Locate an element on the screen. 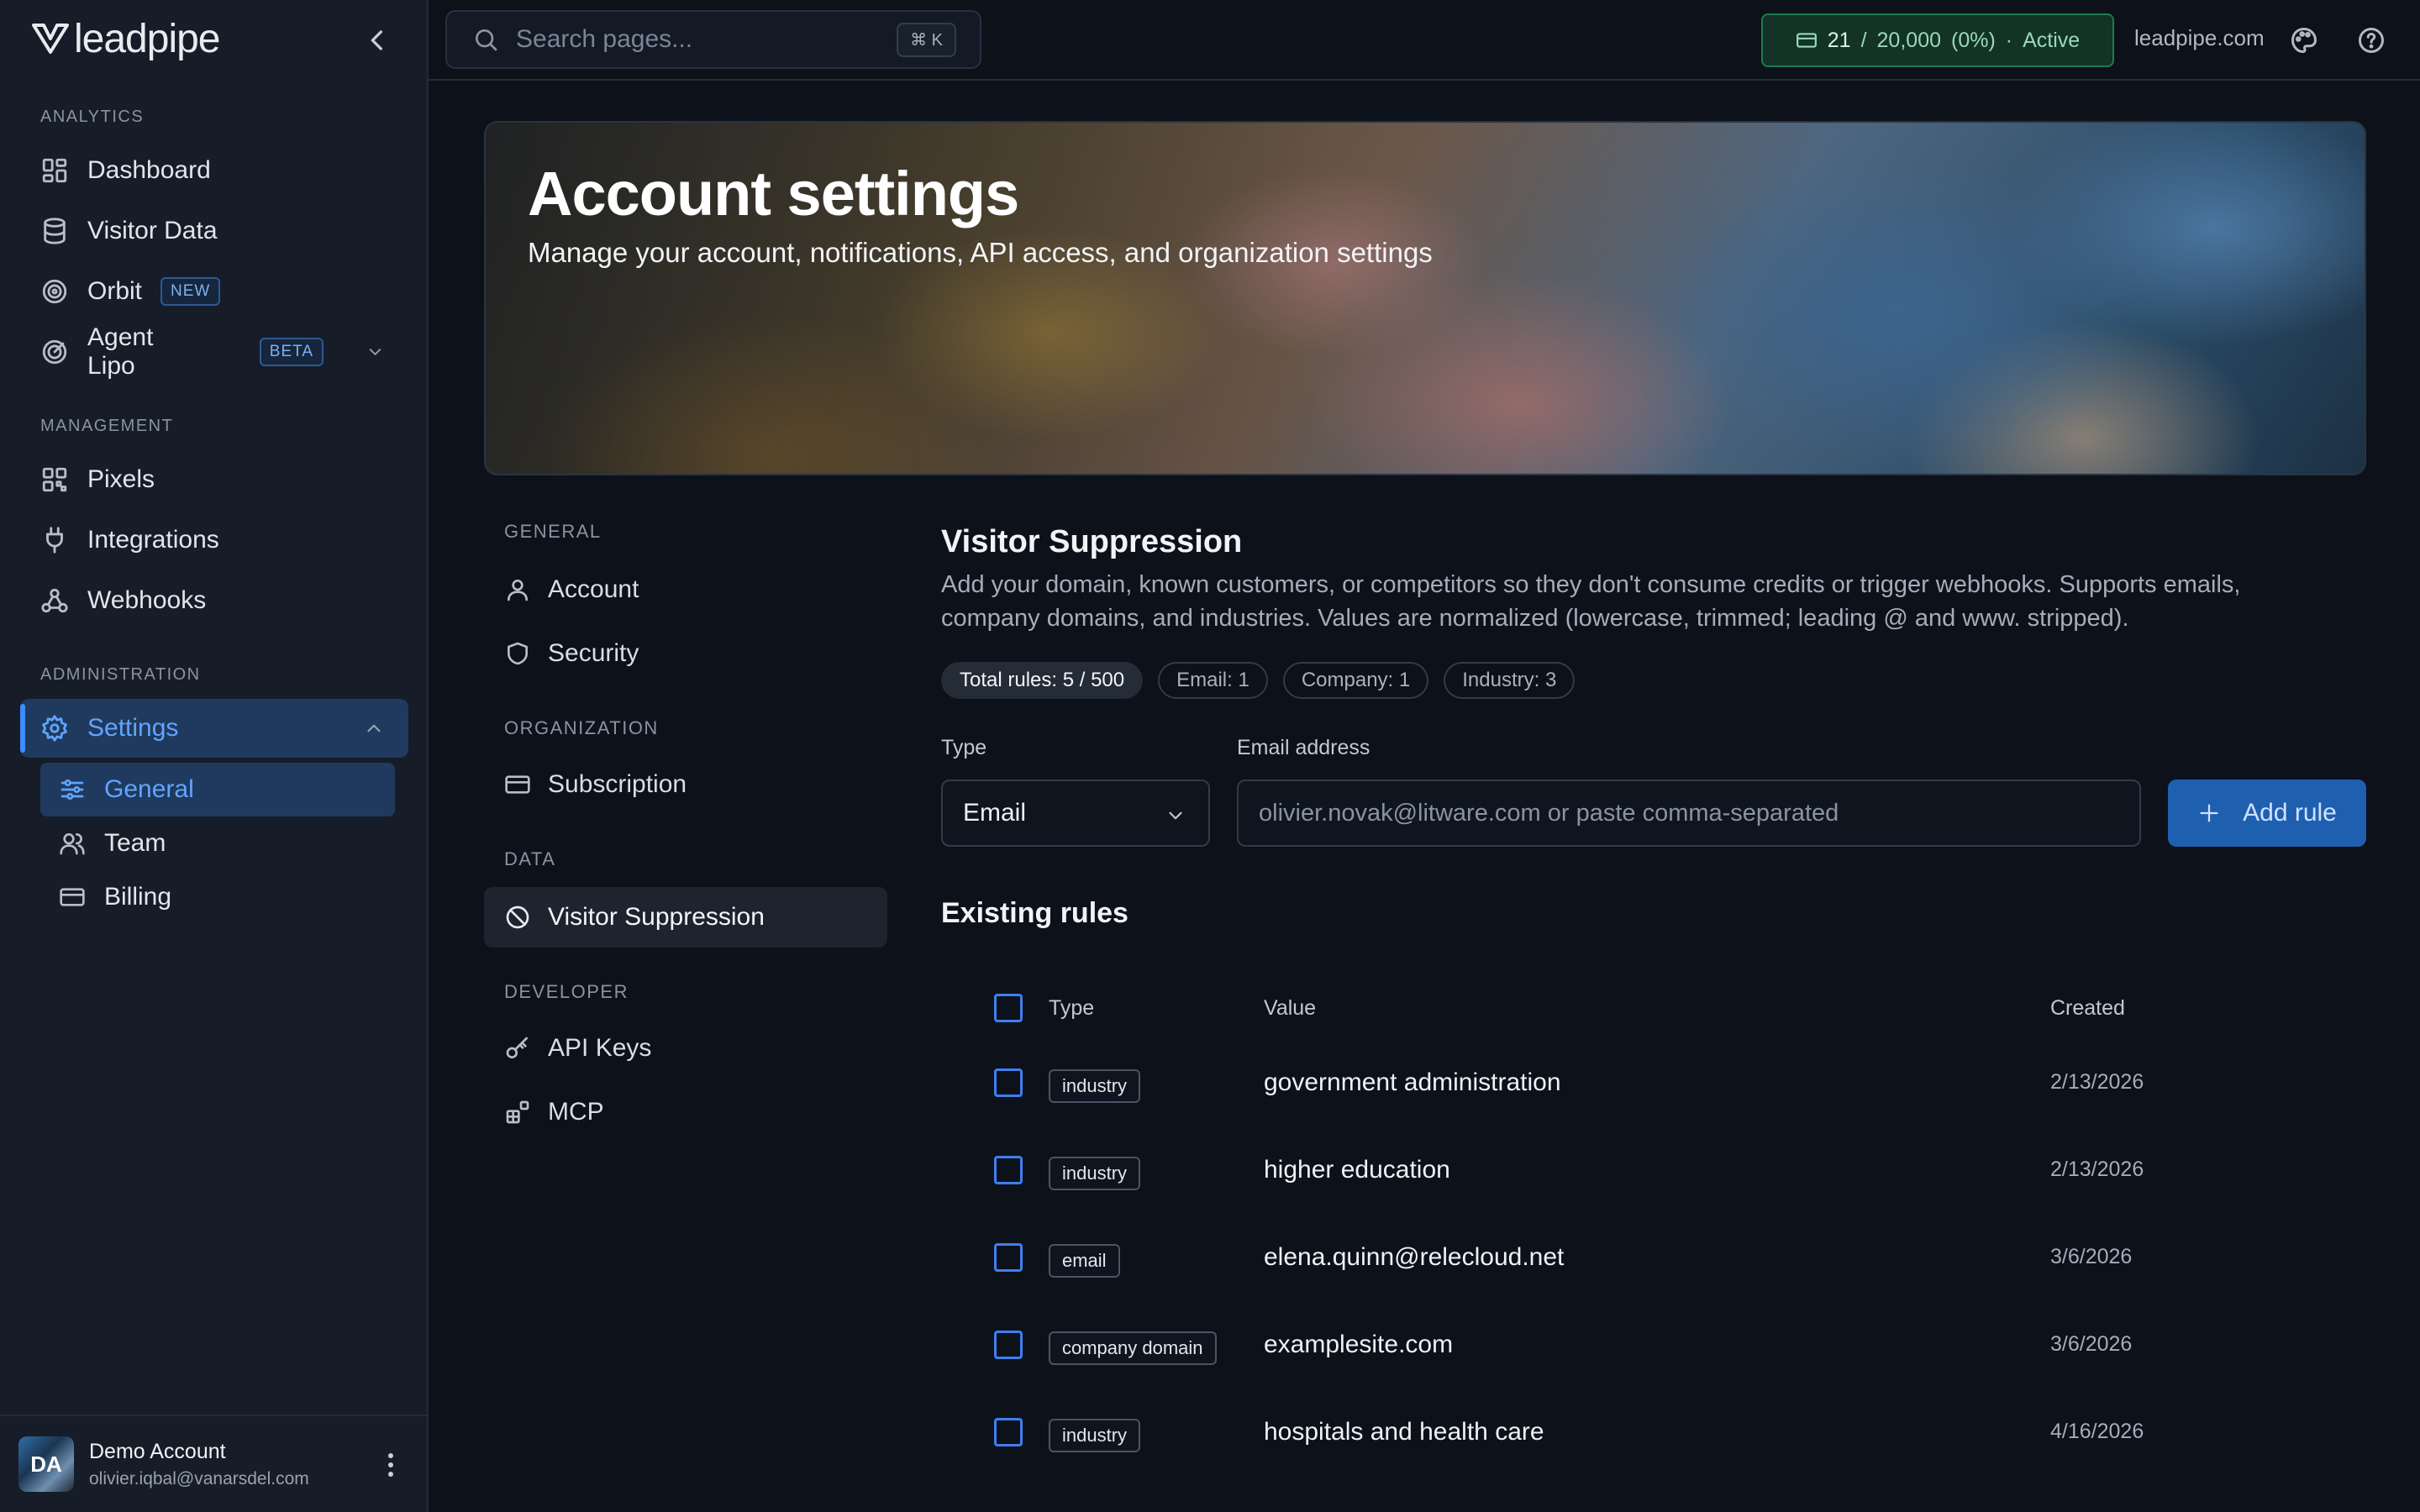  total-rules-chip: Total rules: 5 / 500 is located at coordinates (1043, 680).